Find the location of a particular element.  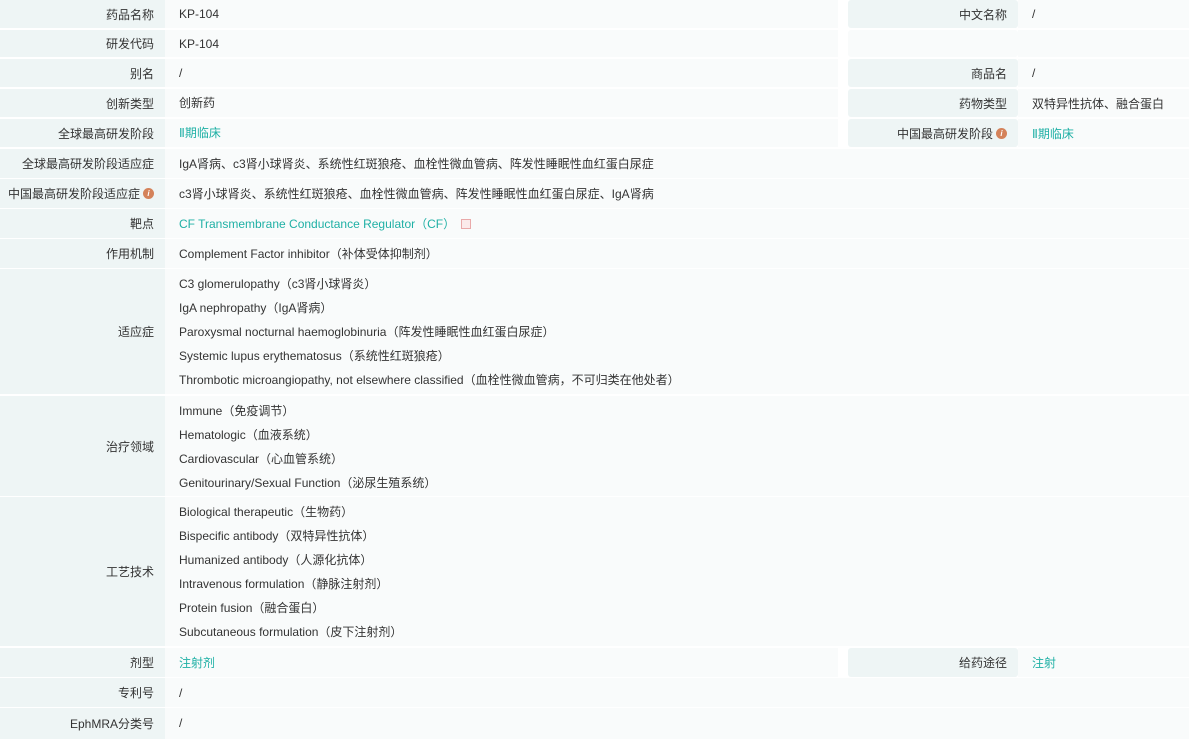

label-text: 给药途径 is located at coordinates (982, 663).